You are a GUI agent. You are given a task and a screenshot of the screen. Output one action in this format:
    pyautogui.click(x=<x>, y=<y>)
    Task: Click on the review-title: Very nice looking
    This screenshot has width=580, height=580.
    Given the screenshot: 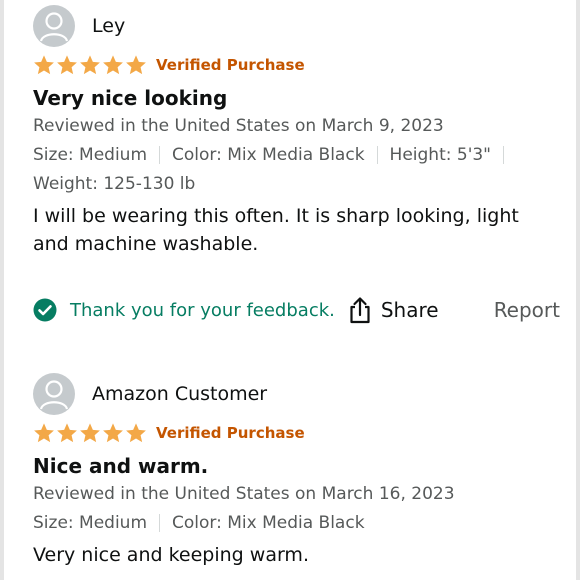 What is the action you would take?
    pyautogui.click(x=130, y=98)
    